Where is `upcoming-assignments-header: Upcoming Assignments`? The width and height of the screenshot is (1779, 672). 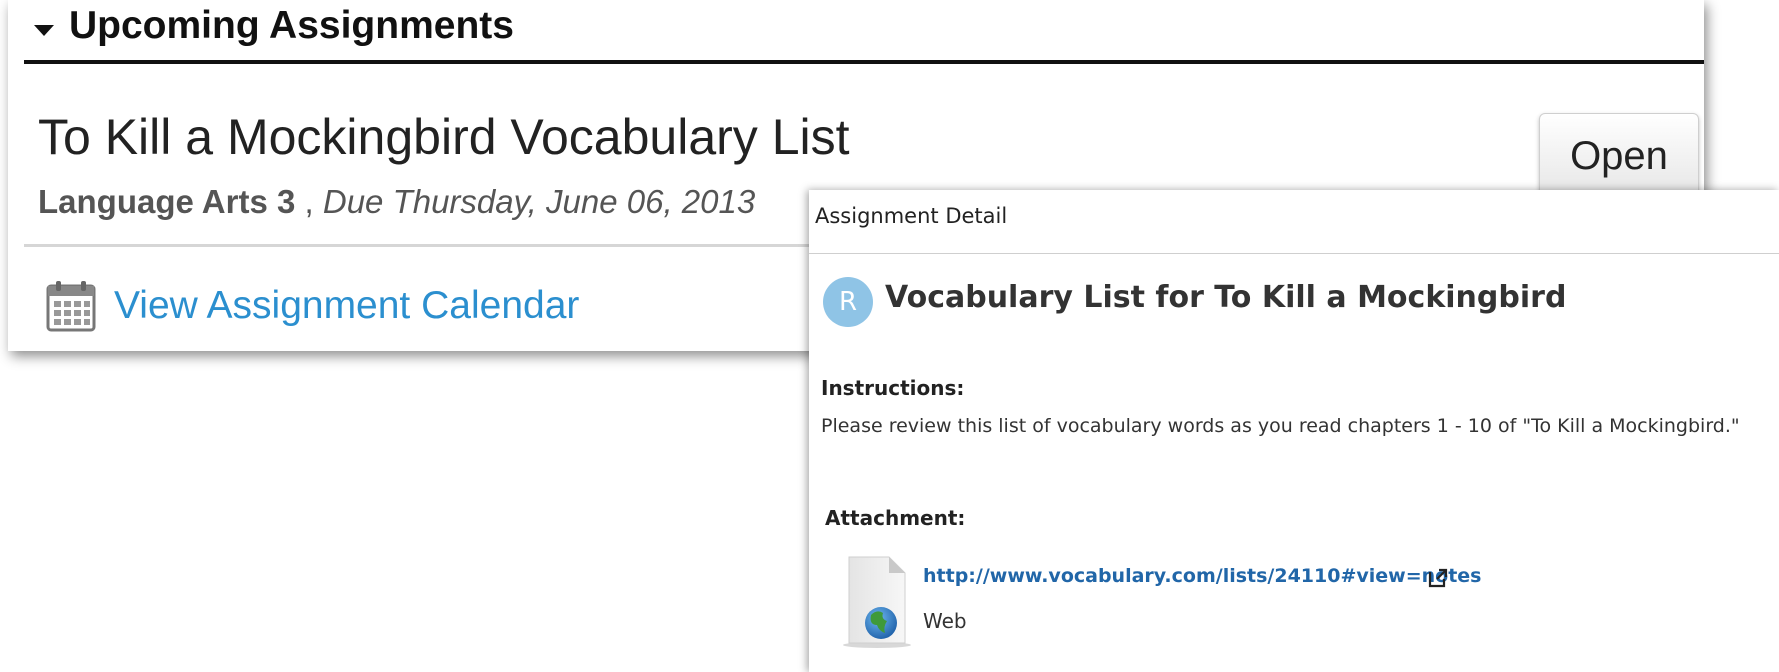 upcoming-assignments-header: Upcoming Assignments is located at coordinates (864, 32).